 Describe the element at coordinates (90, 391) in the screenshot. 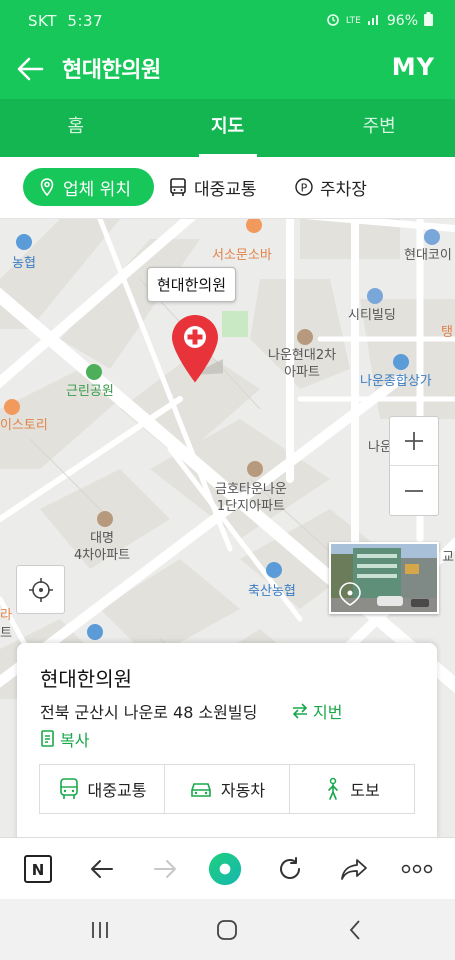

I see `map-label-geunrin-park: 근린공원` at that location.